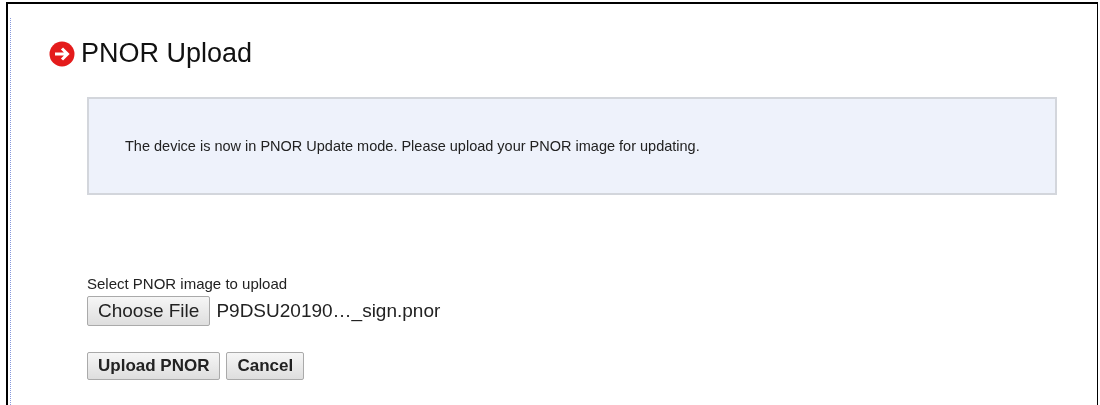 The image size is (1100, 405). Describe the element at coordinates (149, 311) in the screenshot. I see `choose-file-button: Choose File` at that location.